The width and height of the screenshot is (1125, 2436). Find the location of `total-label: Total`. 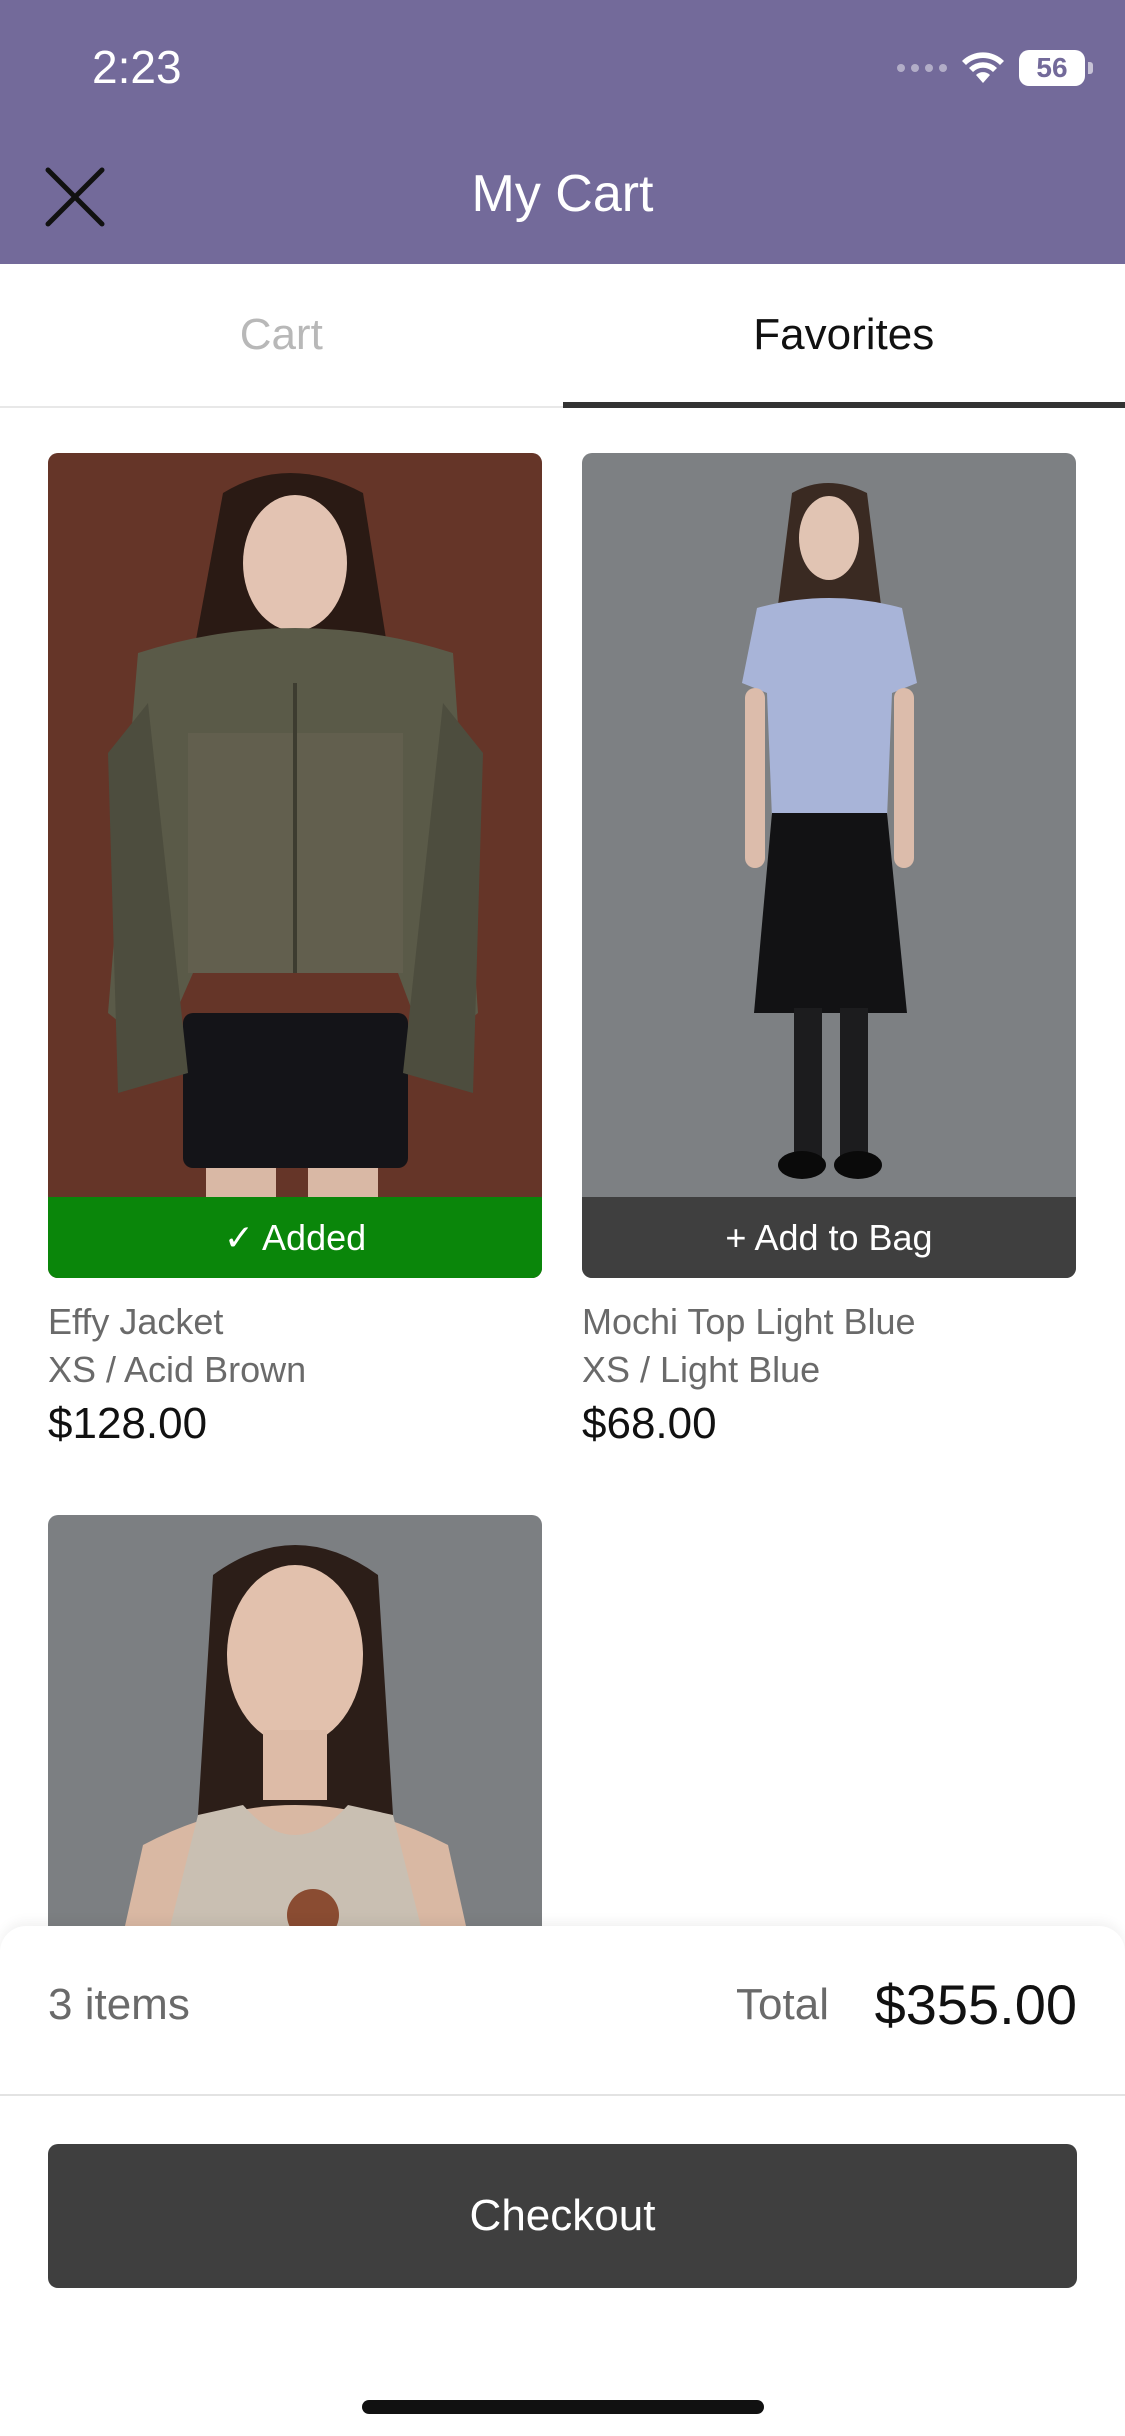

total-label: Total is located at coordinates (782, 2004).